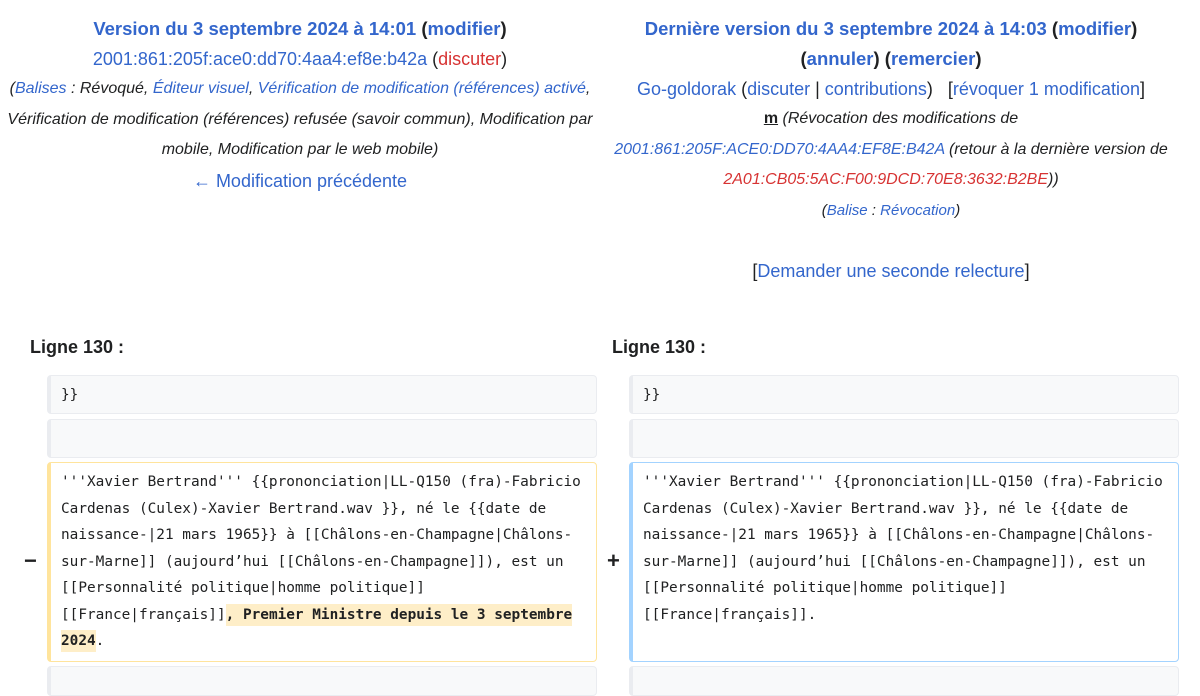 Image resolution: width=1200 pixels, height=696 pixels. Describe the element at coordinates (1058, 149) in the screenshot. I see `summary-text-2: (retour à la dernière version de` at that location.